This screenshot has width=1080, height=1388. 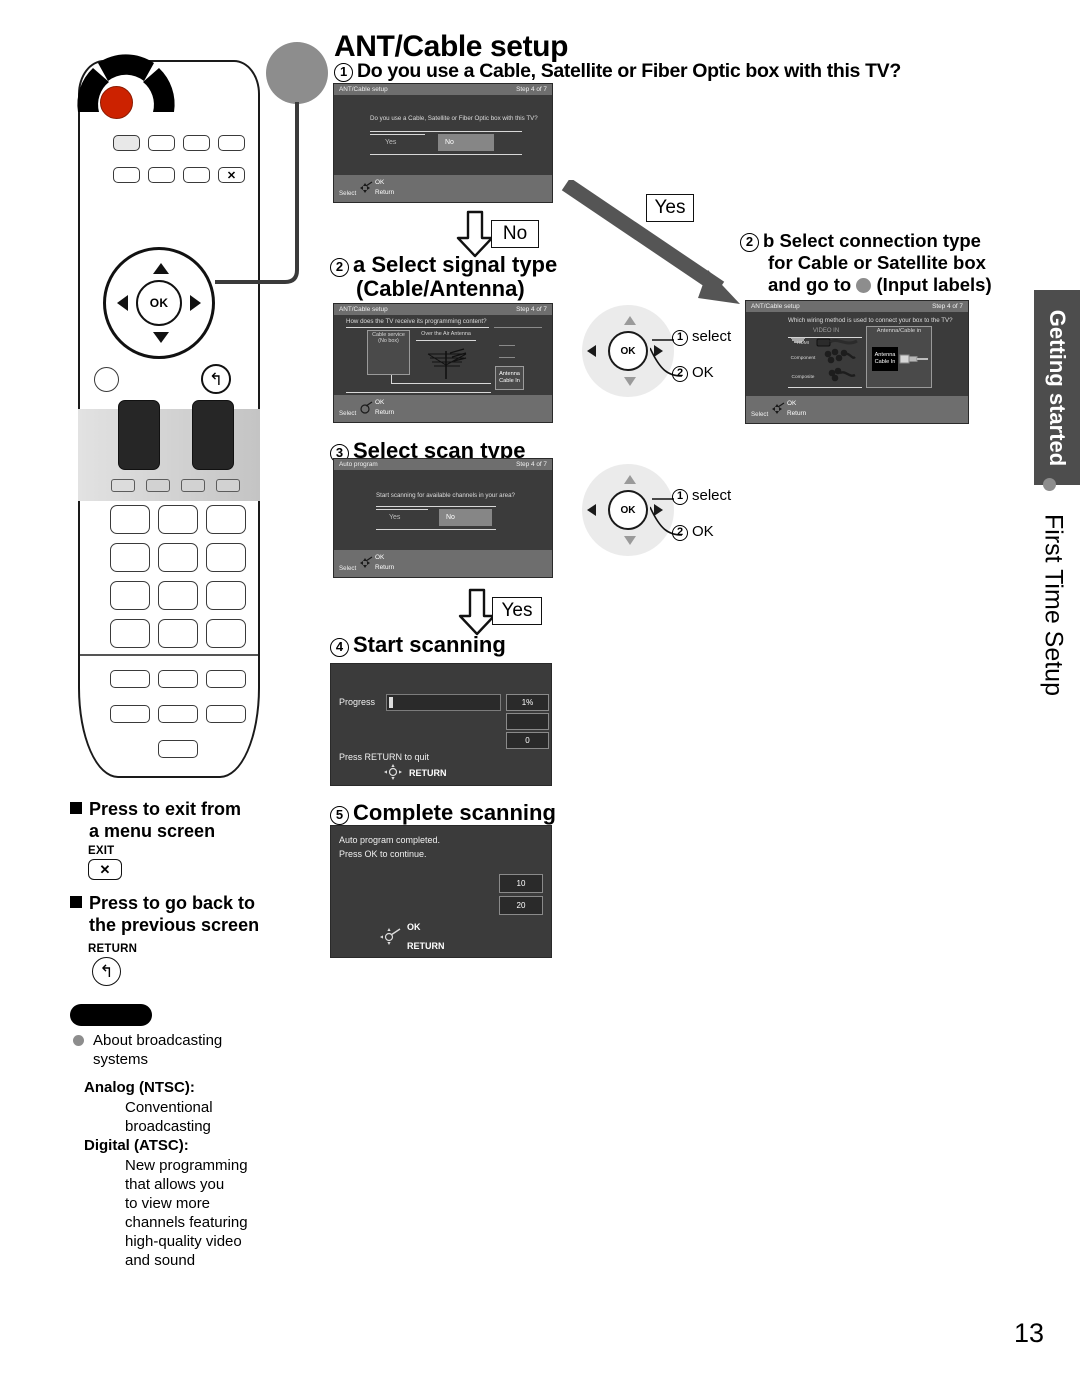 What do you see at coordinates (880, 240) in the screenshot?
I see `step-2b-line1: Select connection type` at bounding box center [880, 240].